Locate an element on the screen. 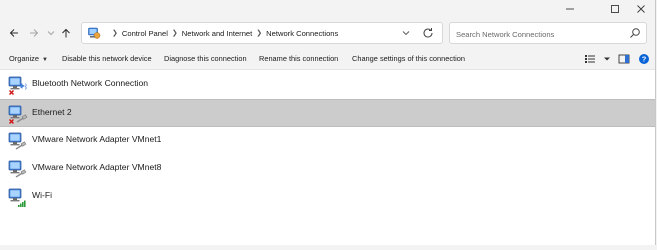 The width and height of the screenshot is (657, 250). up-button is located at coordinates (66, 33).